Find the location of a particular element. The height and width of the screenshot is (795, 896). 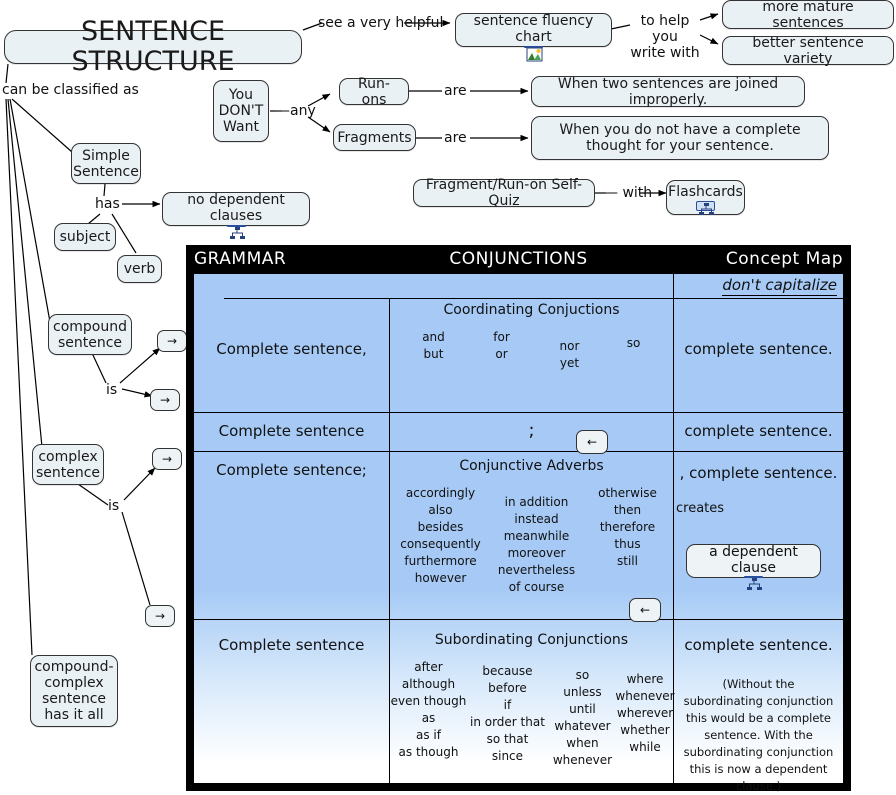

arrow-button-conjunctive-adverbs: ← is located at coordinates (592, 442).